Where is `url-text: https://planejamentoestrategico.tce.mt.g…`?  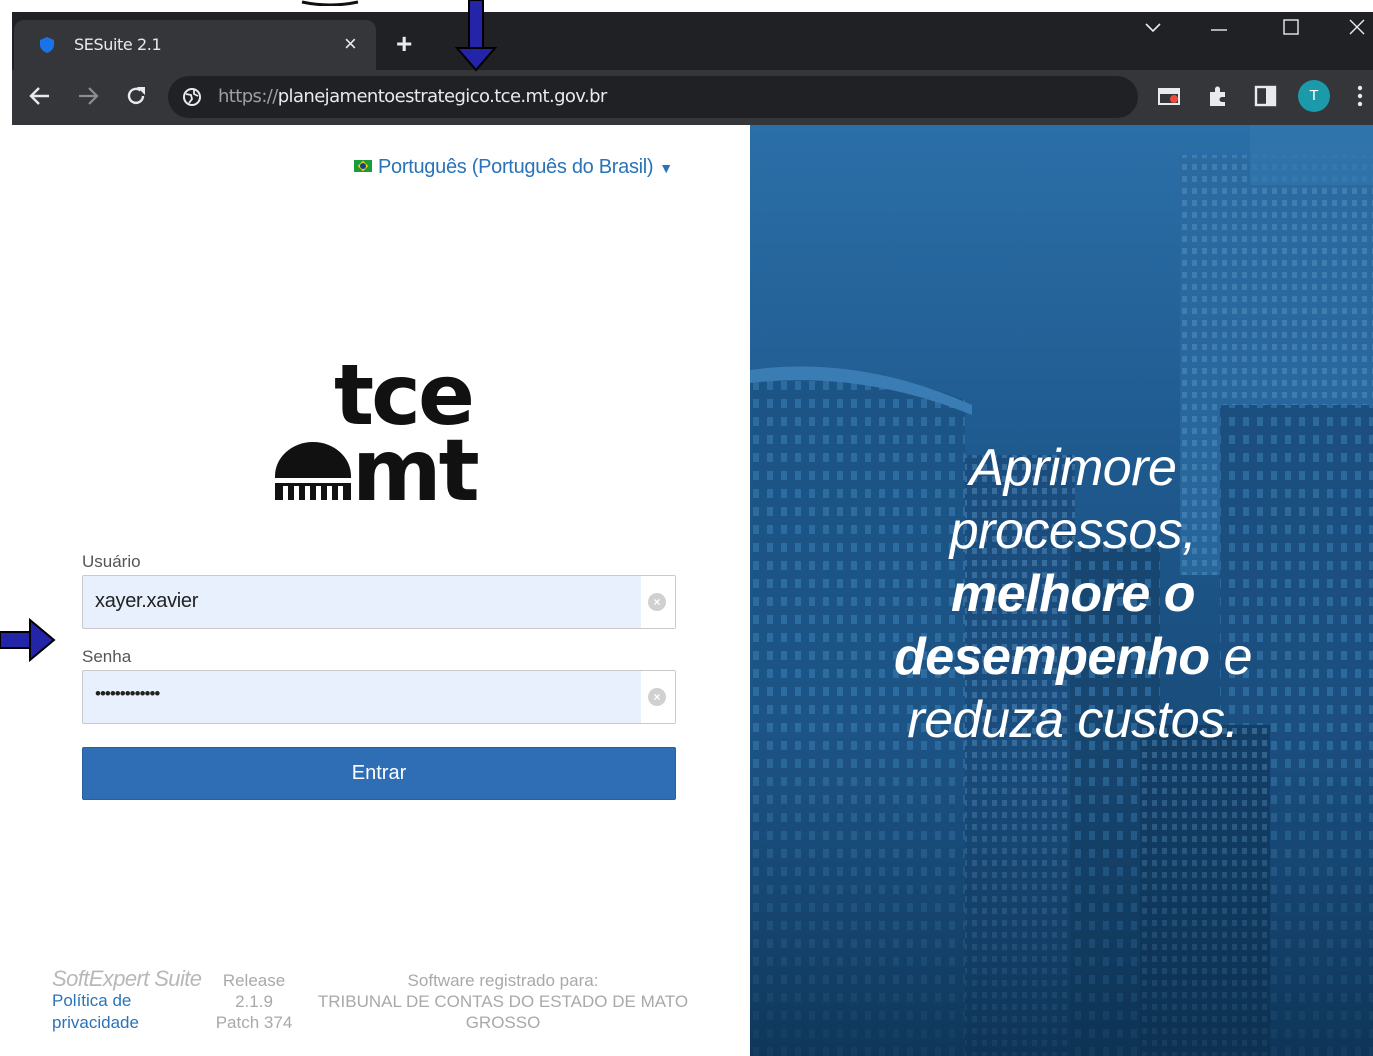 url-text: https://planejamentoestrategico.tce.mt.g… is located at coordinates (412, 96).